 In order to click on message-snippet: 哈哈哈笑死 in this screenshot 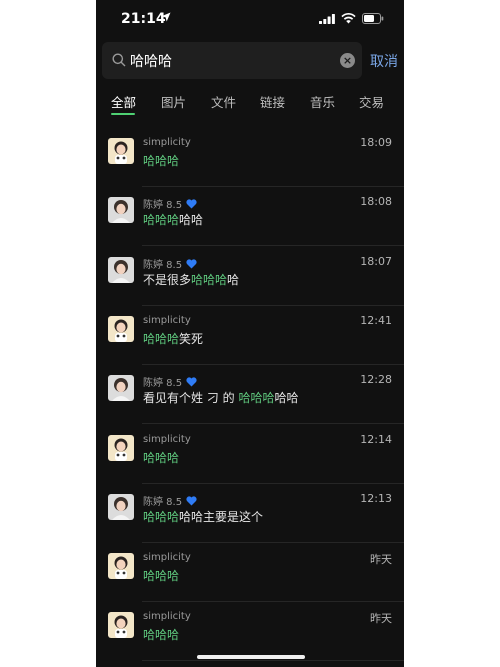, I will do `click(173, 338)`.